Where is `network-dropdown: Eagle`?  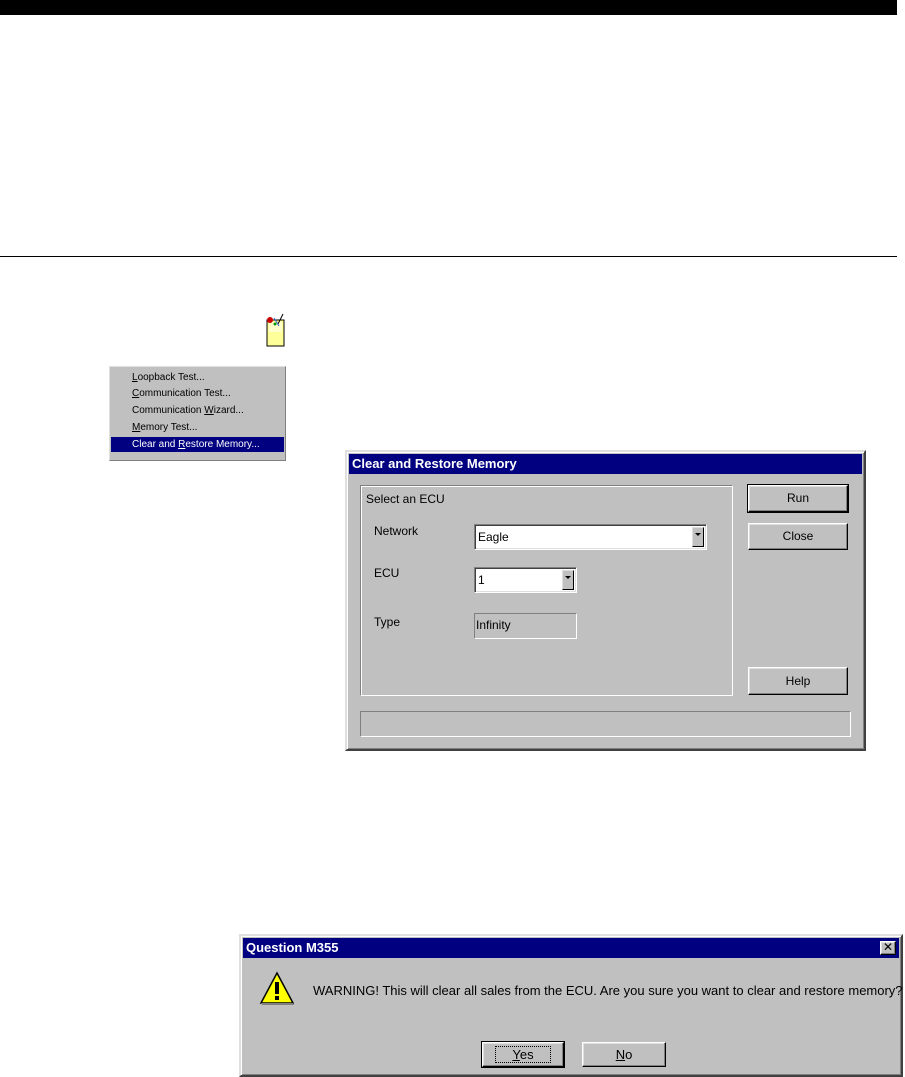 network-dropdown: Eagle is located at coordinates (590, 537).